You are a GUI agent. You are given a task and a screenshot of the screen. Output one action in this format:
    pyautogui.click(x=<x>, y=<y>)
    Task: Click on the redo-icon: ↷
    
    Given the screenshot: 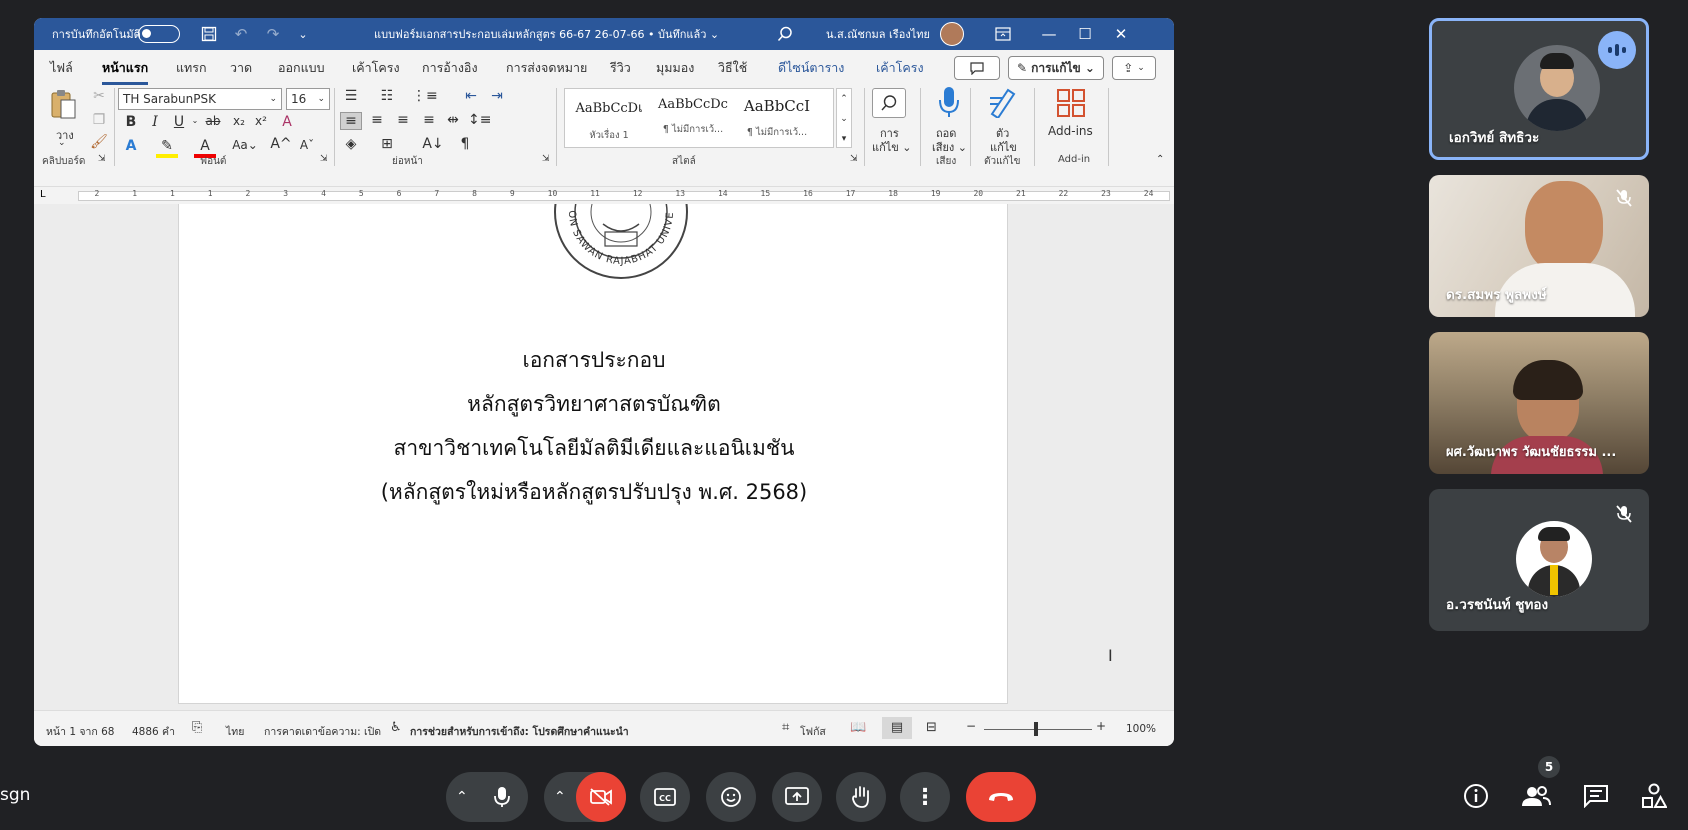 What is the action you would take?
    pyautogui.click(x=273, y=34)
    